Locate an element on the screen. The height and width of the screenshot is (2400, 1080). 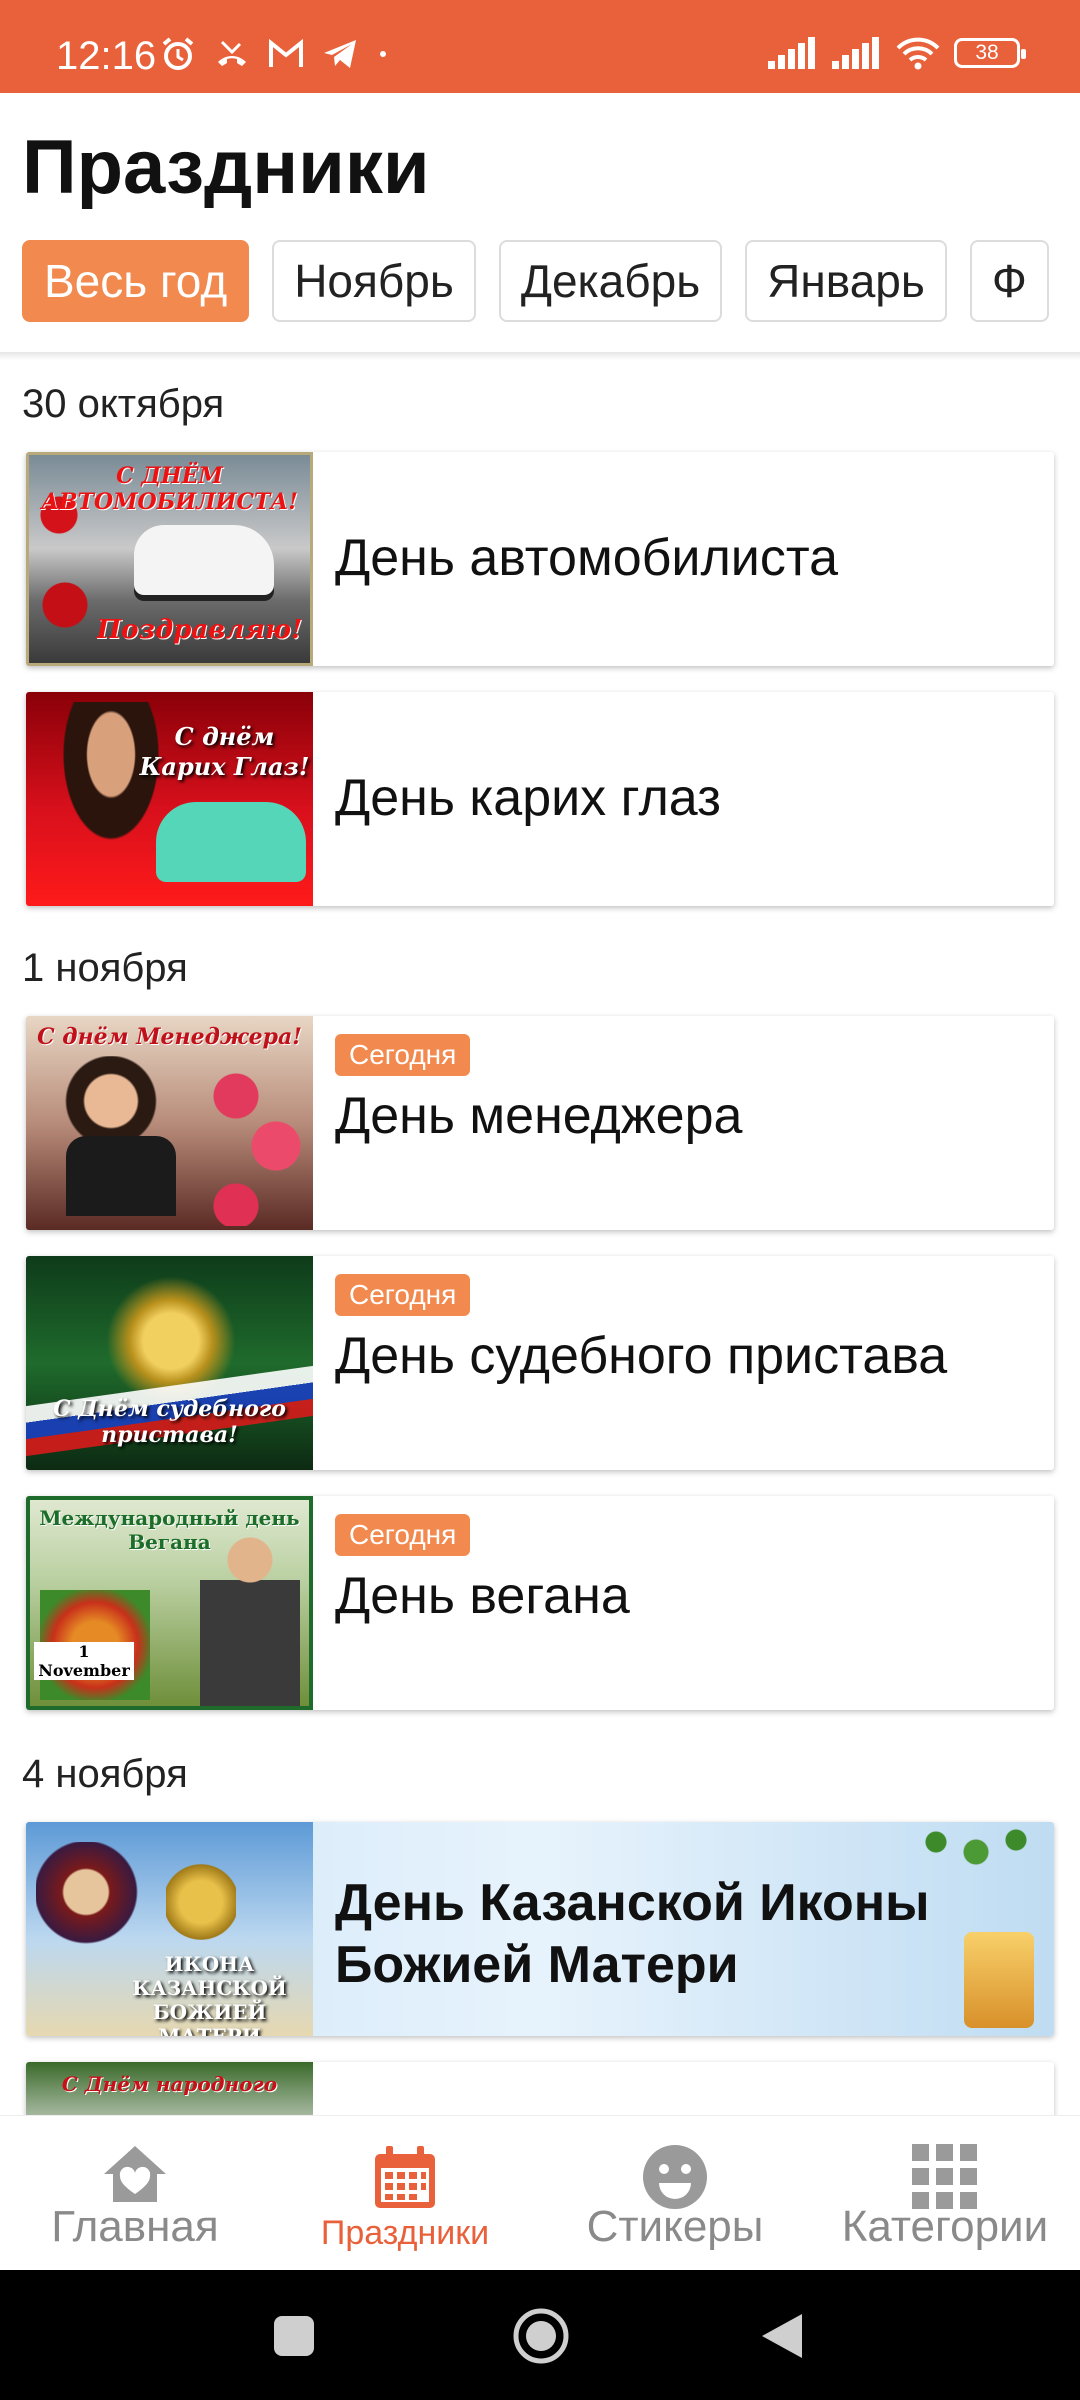
date-heading: 4 ноября is located at coordinates (105, 1774).